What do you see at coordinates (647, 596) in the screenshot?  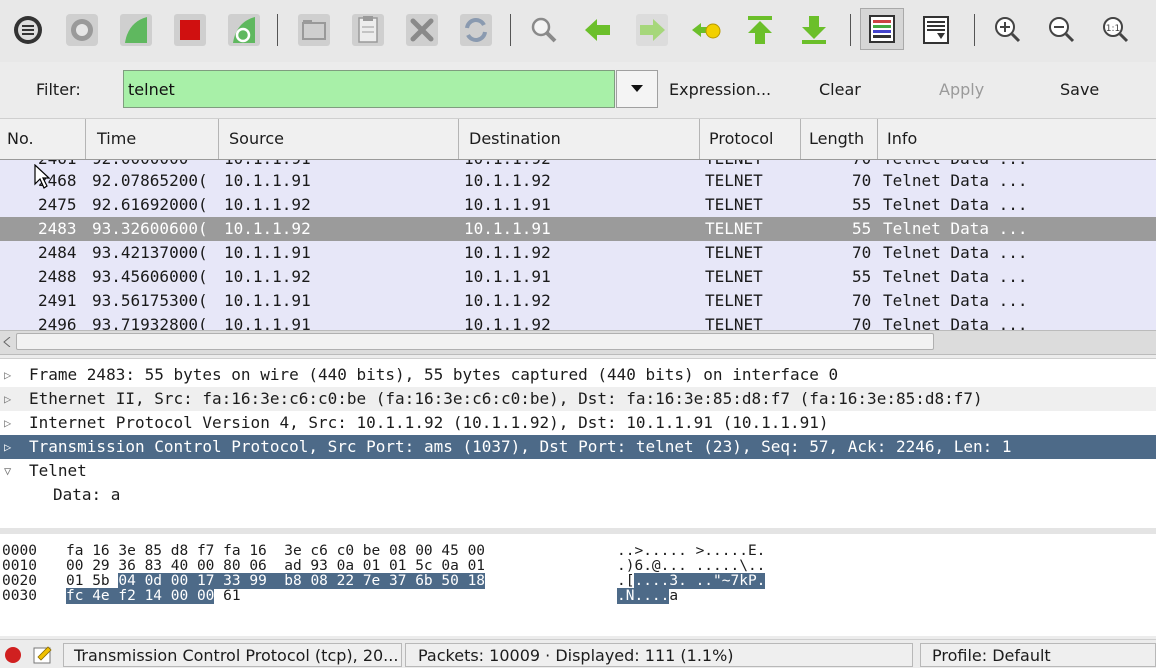 I see `hex-ascii: .N....a` at bounding box center [647, 596].